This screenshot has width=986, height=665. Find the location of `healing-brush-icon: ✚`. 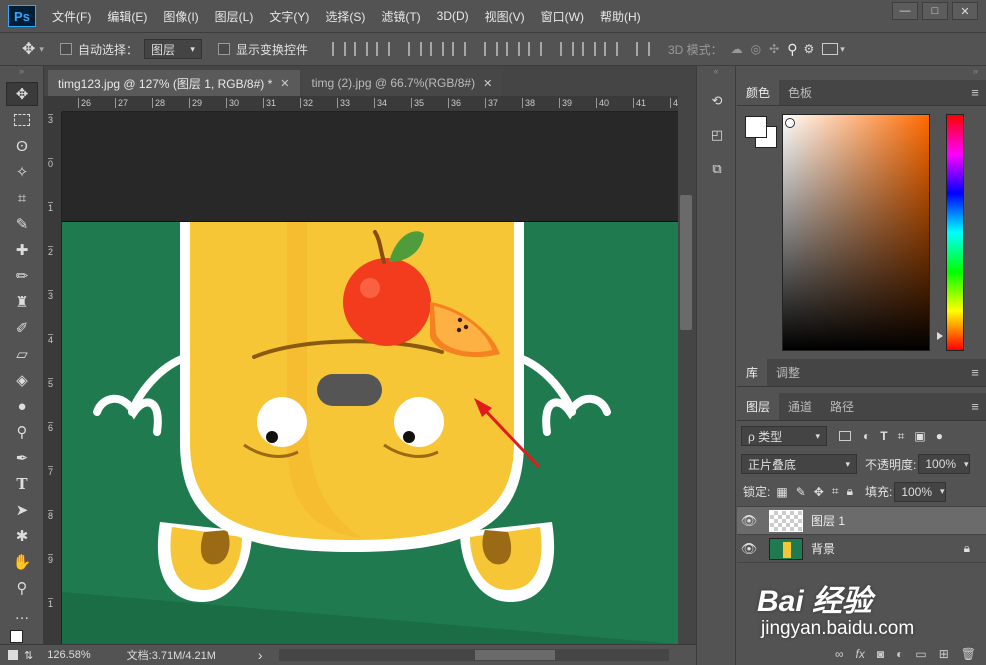

healing-brush-icon: ✚ is located at coordinates (22, 250).